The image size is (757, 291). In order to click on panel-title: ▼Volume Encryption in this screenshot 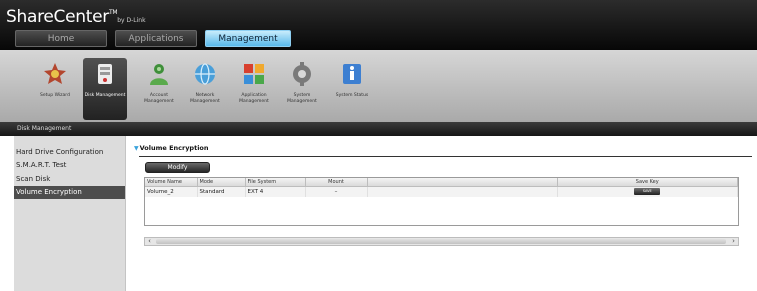, I will do `click(171, 148)`.